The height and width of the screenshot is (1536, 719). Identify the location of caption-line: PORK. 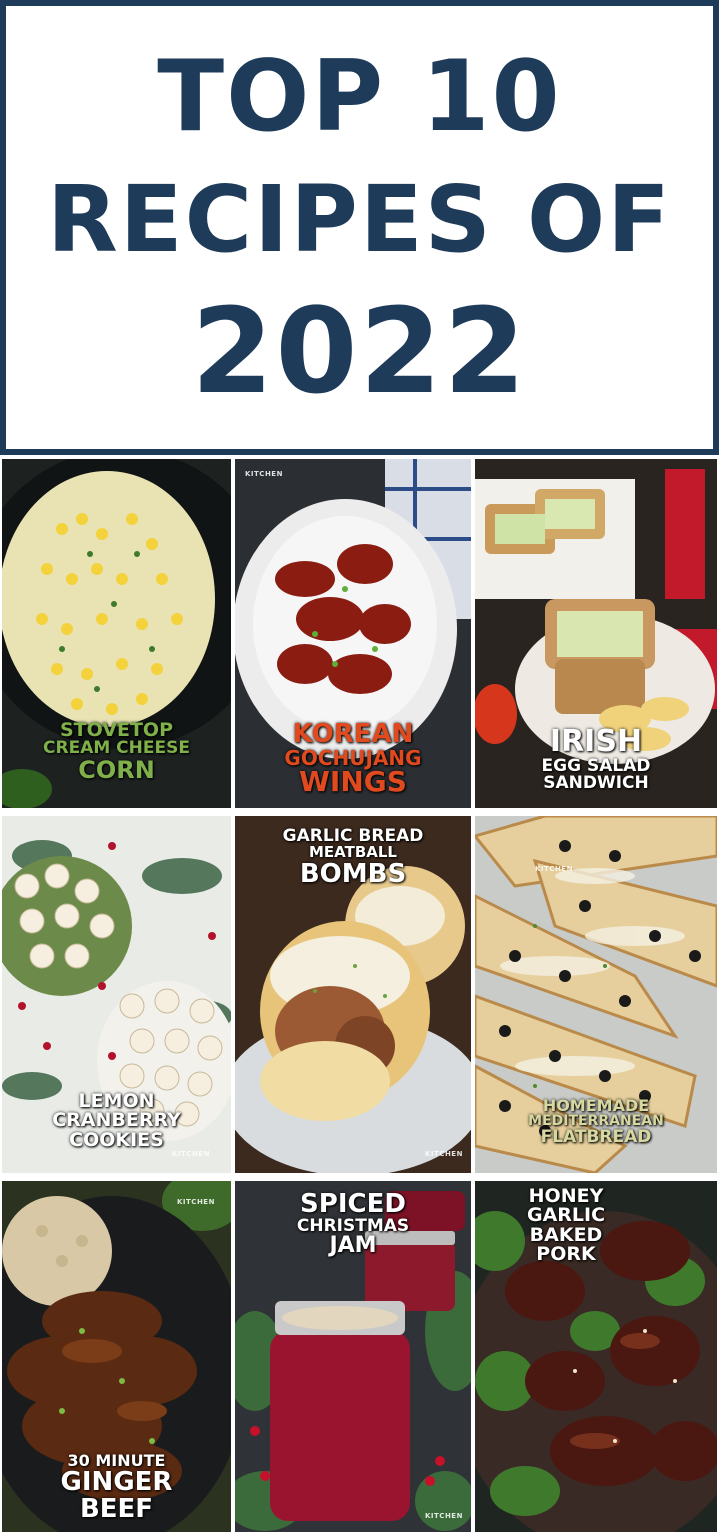
(566, 1254).